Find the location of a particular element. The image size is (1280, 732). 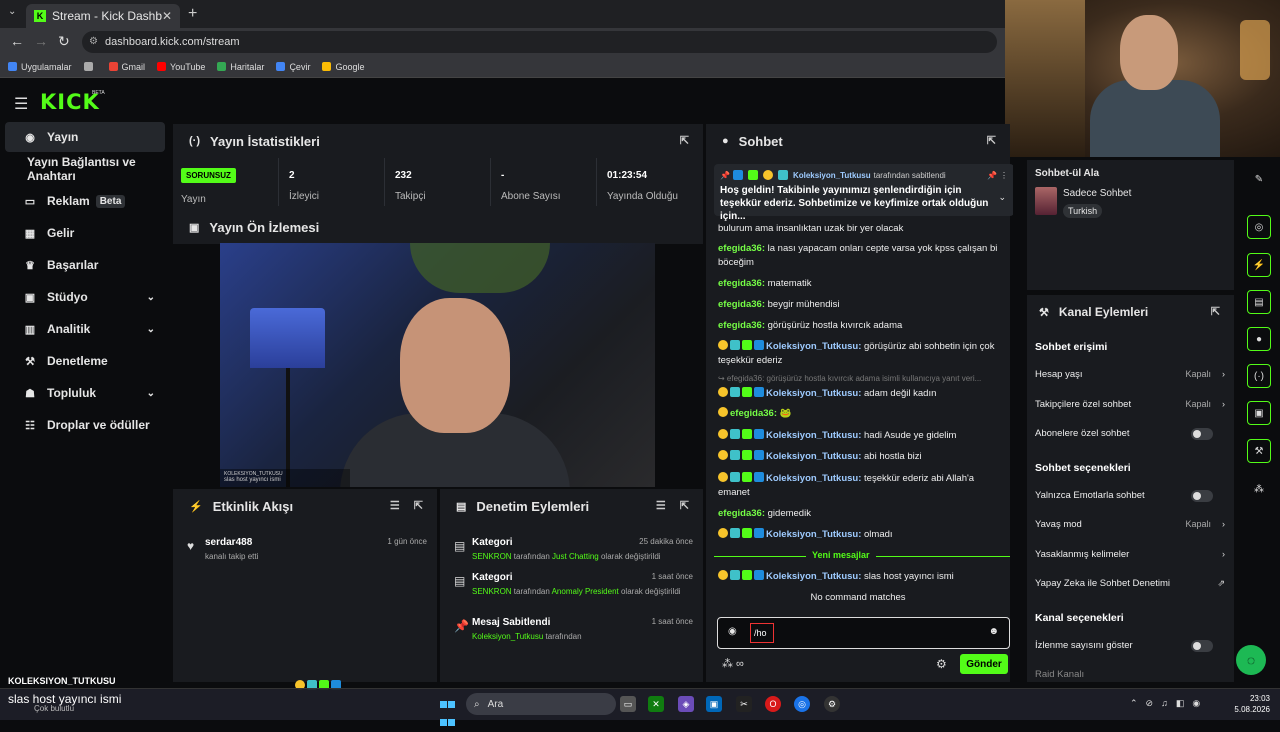

sidebar-item: ☷ Droplar ve ödüller is located at coordinates (85, 425).